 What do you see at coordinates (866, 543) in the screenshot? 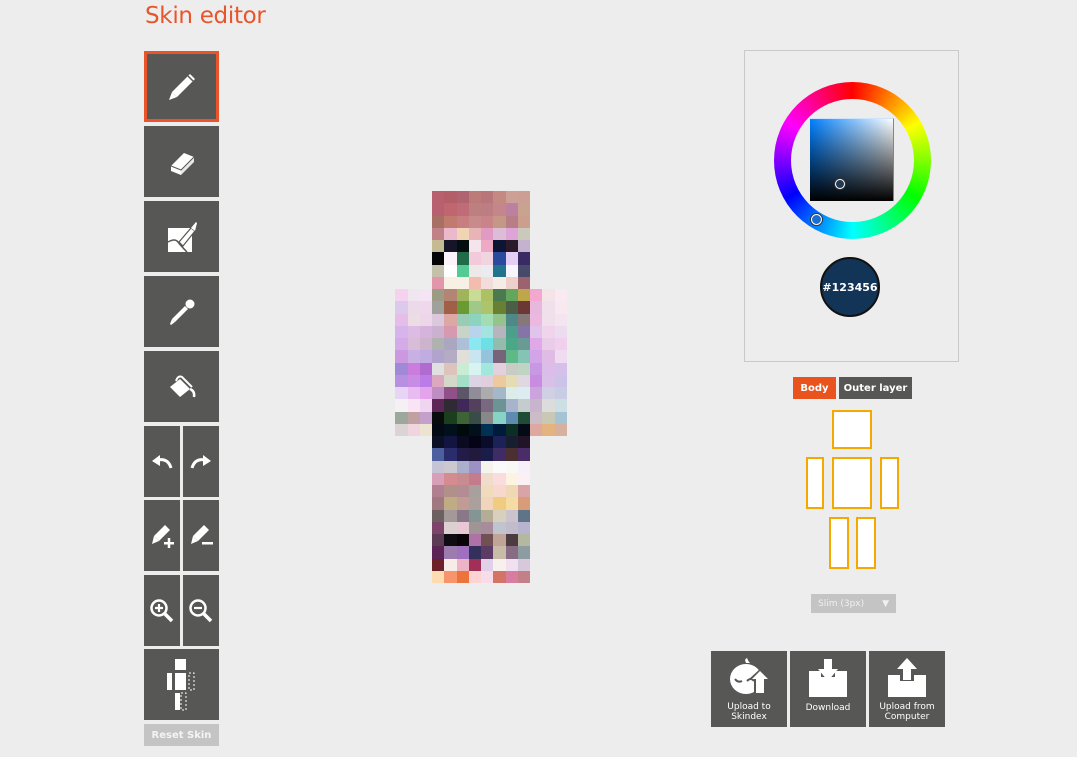
I see `body-part-right-leg` at bounding box center [866, 543].